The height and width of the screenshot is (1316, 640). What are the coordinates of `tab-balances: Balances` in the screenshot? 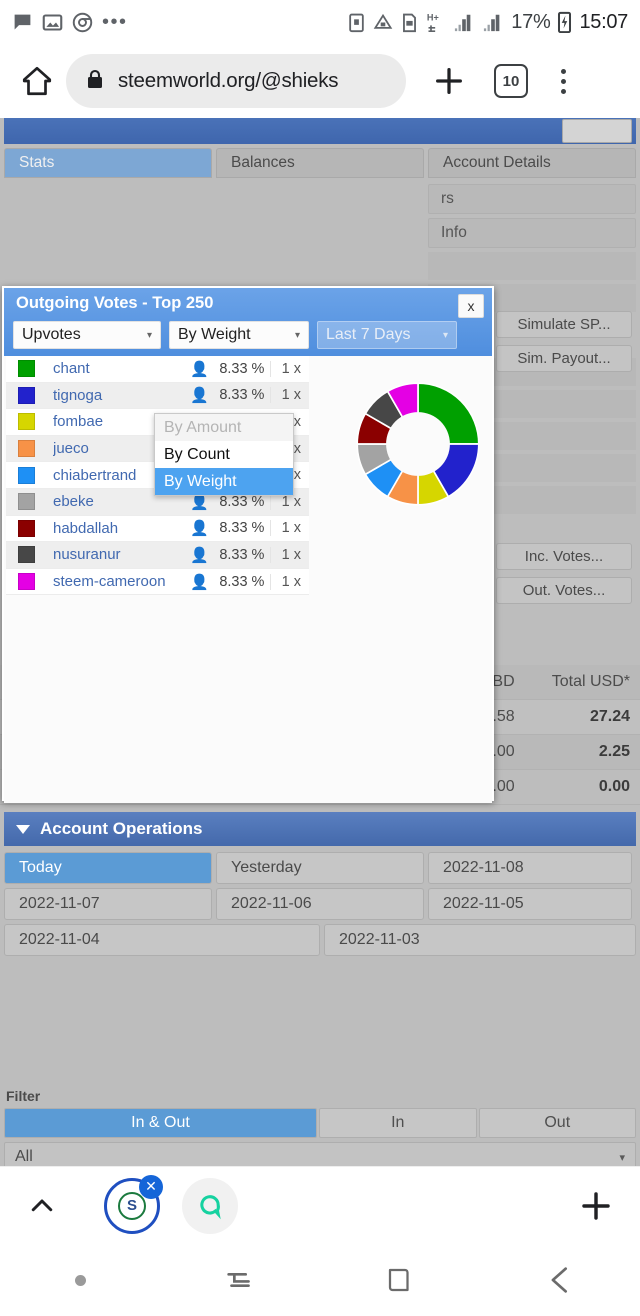 It's located at (320, 163).